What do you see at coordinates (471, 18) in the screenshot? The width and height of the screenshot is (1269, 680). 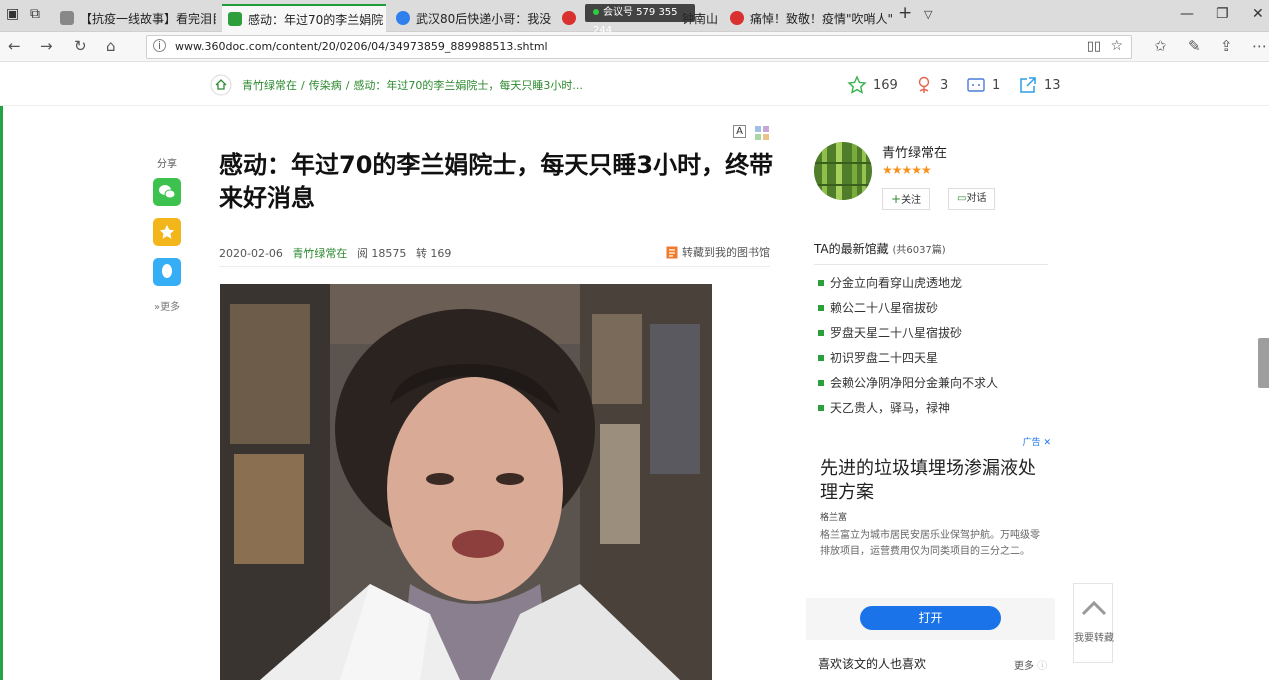 I see `tab-courier: 武汉80后快递小哥：我没有` at bounding box center [471, 18].